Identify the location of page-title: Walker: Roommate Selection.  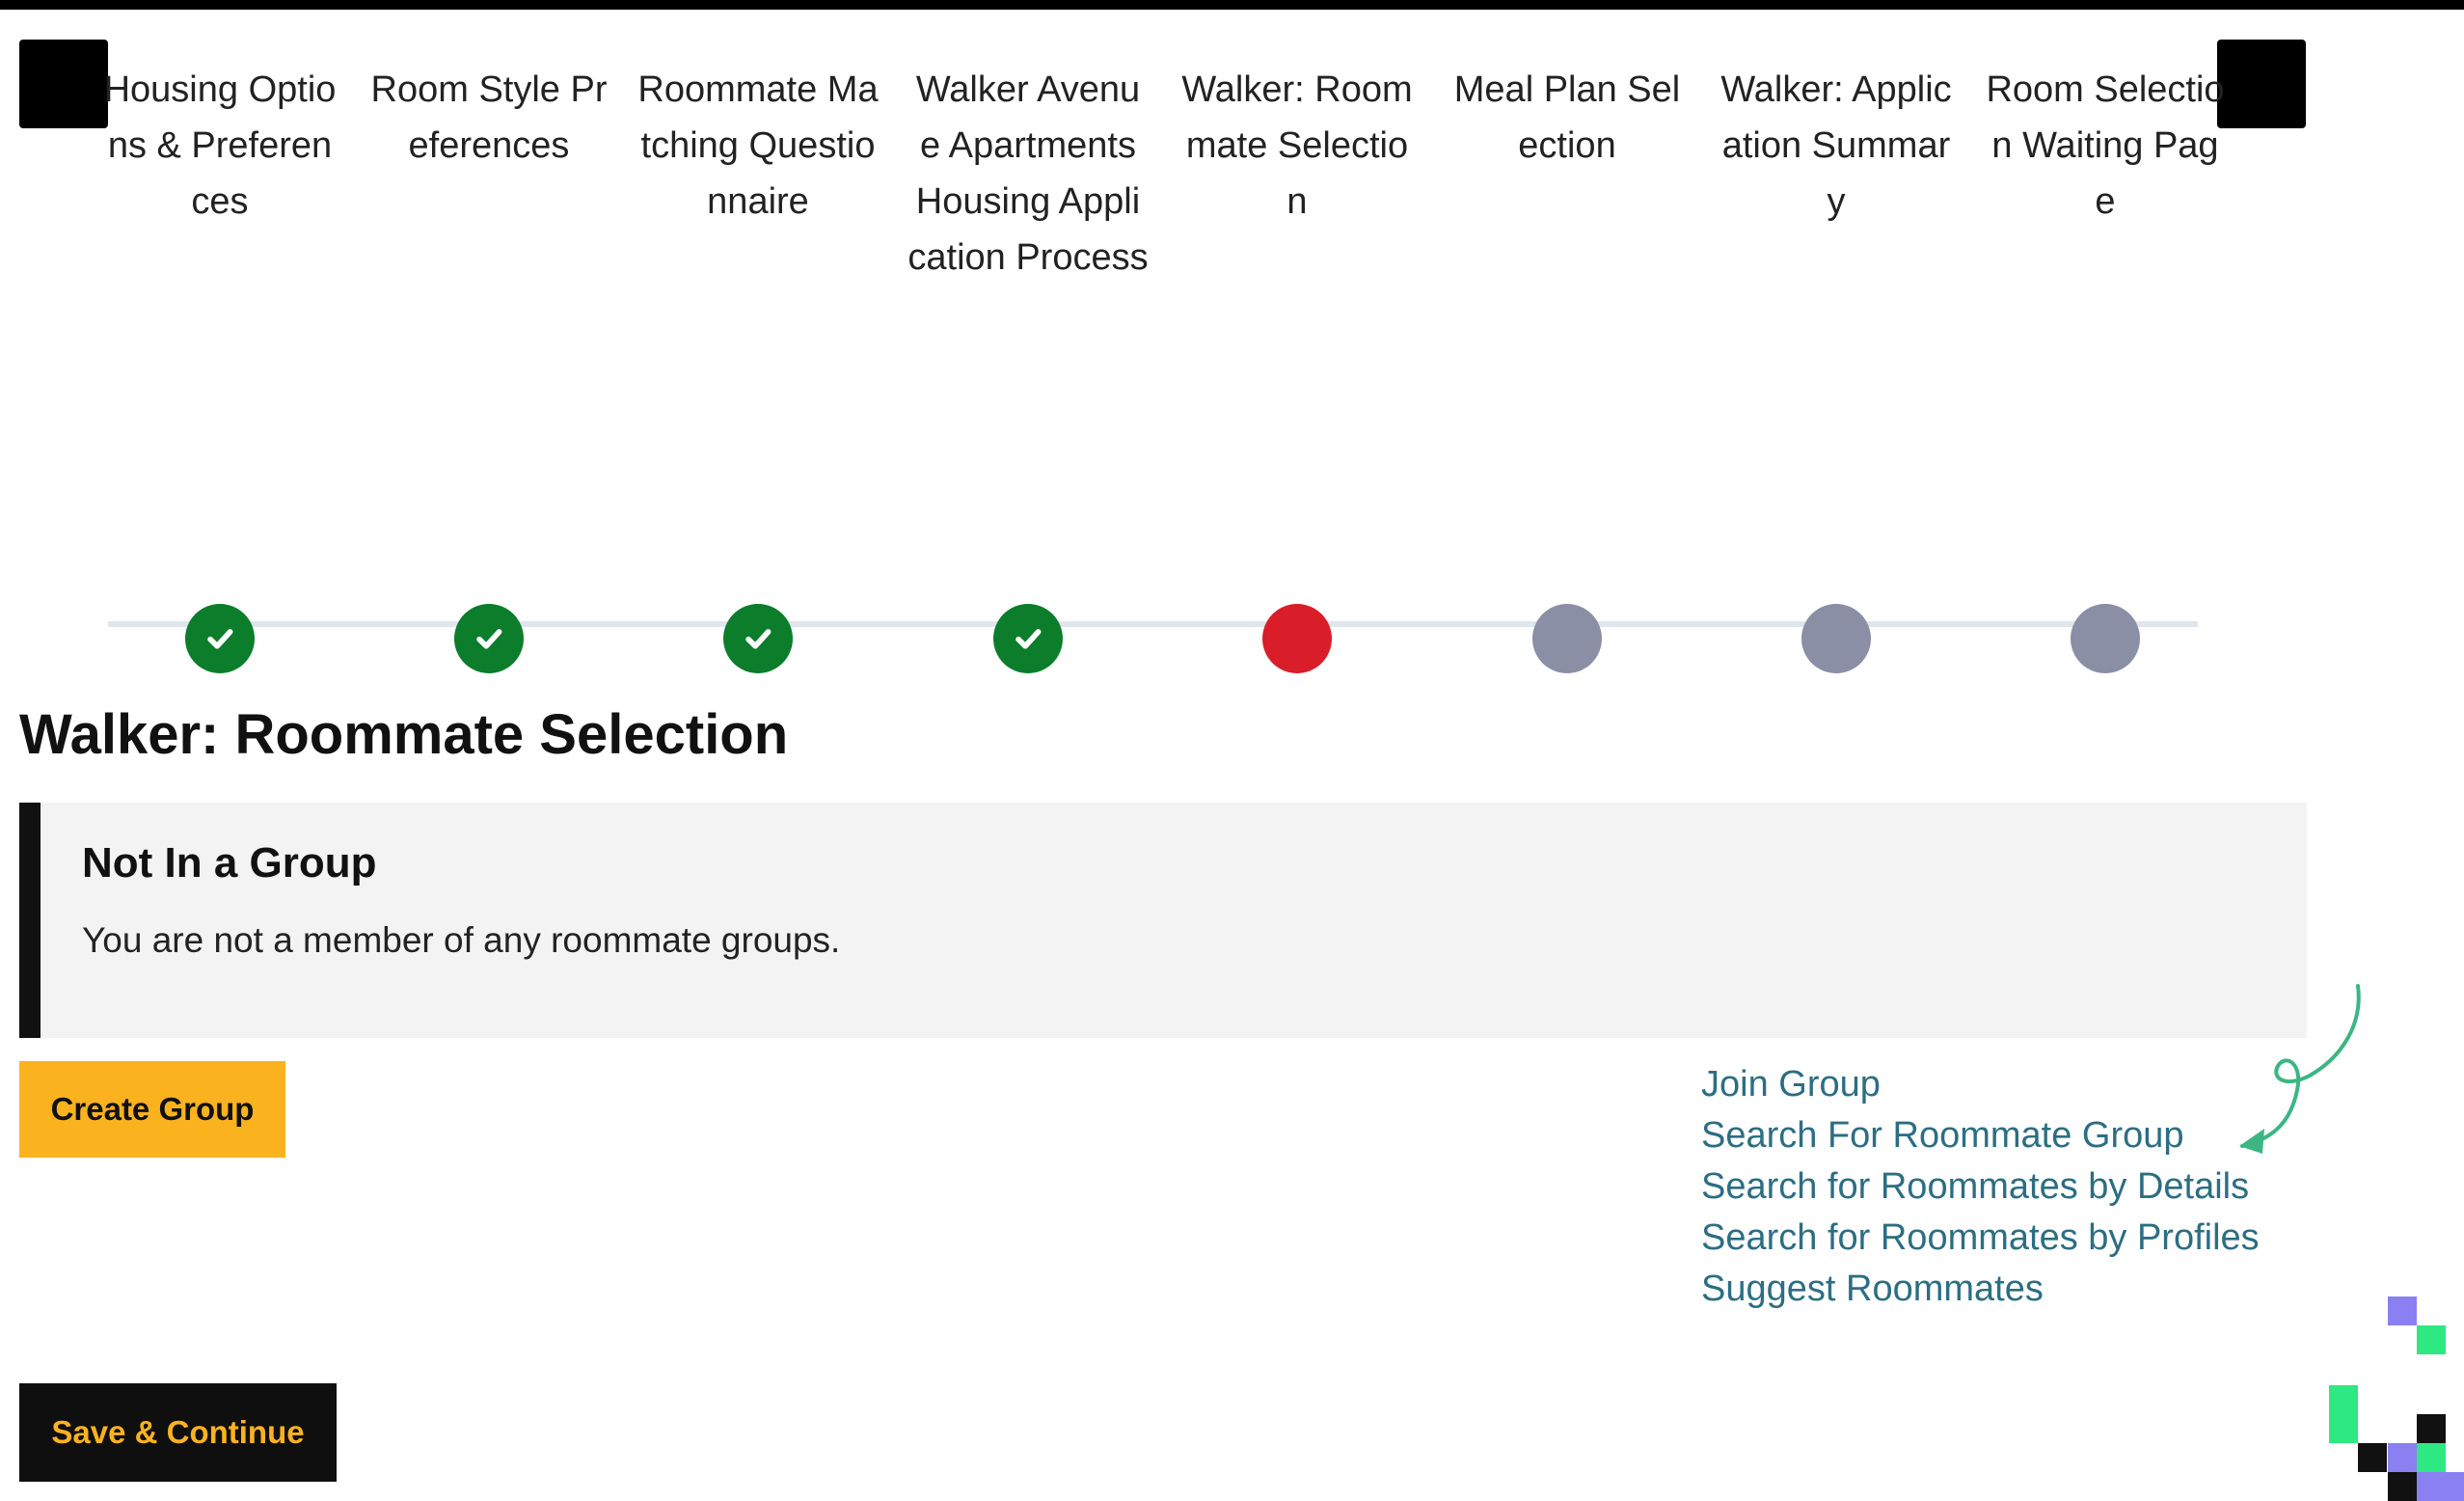
(404, 734).